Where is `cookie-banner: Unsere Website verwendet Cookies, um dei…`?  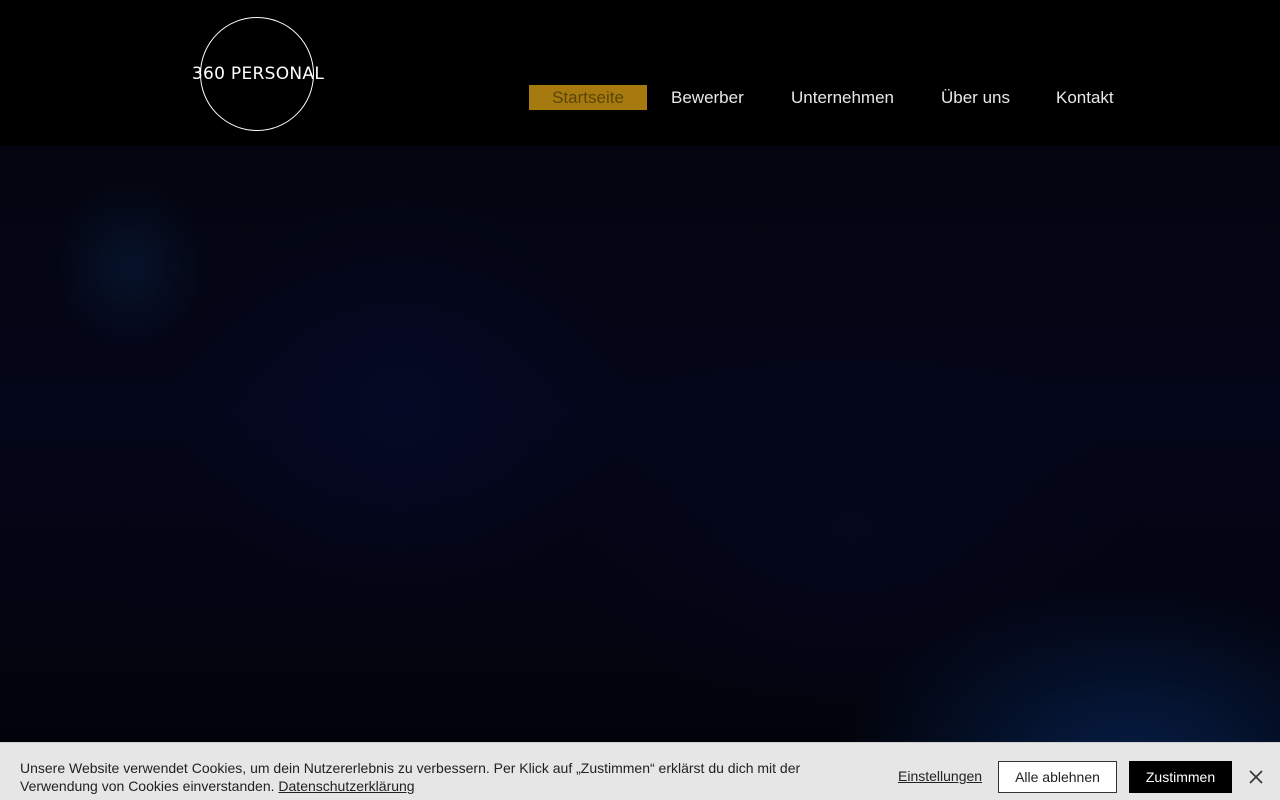
cookie-banner: Unsere Website verwendet Cookies, um dei… is located at coordinates (640, 771).